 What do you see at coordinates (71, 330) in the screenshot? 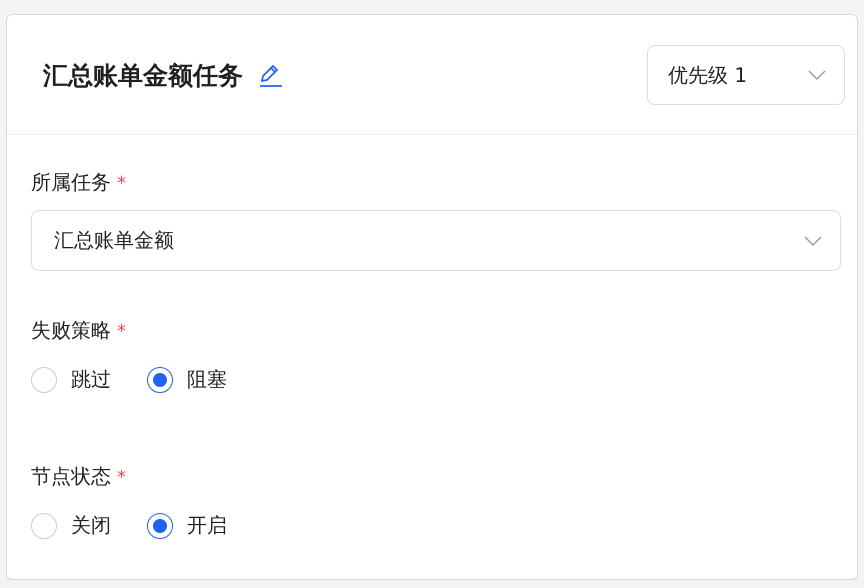
I see `field-label: 失败策略` at bounding box center [71, 330].